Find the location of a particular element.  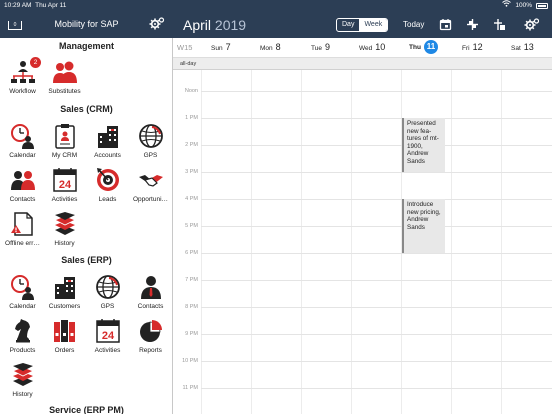

week-view-button: Week is located at coordinates (373, 25).